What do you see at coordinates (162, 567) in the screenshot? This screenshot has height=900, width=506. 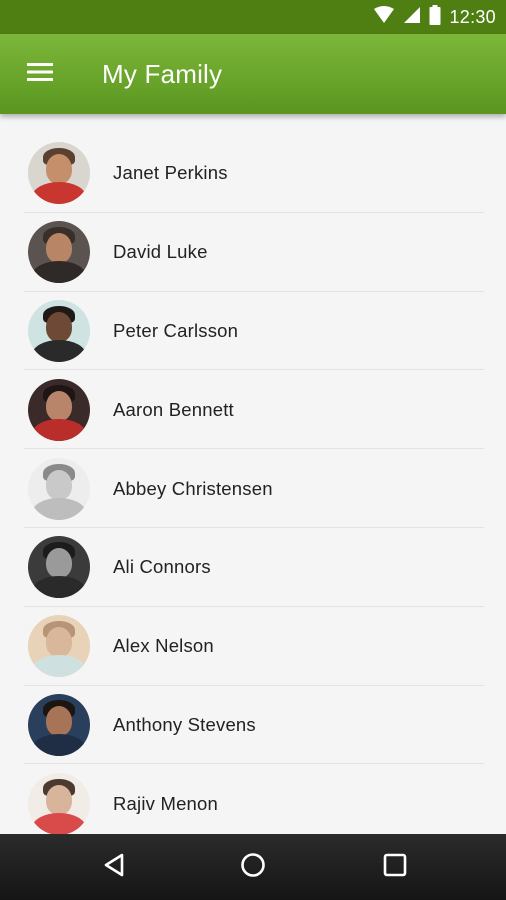 I see `contact-name: Ali Connors` at bounding box center [162, 567].